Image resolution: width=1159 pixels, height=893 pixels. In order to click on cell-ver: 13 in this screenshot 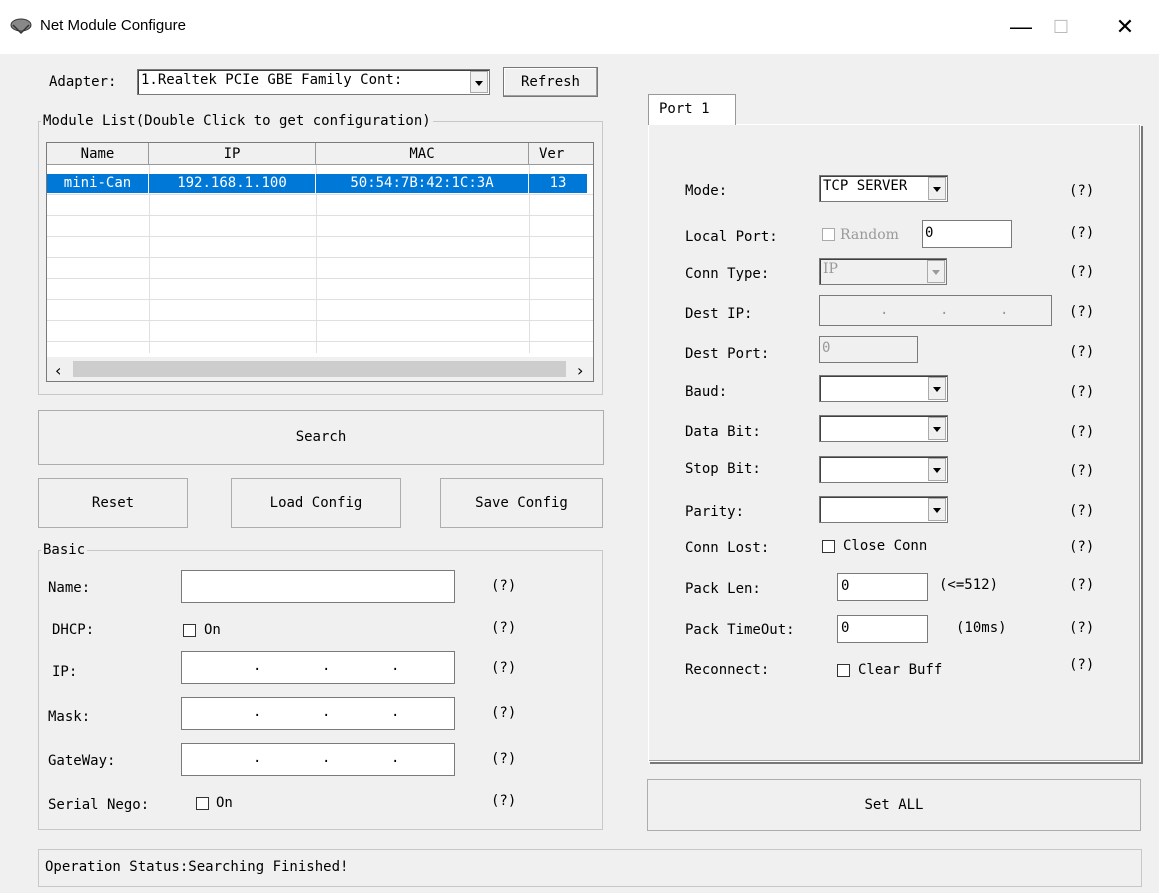, I will do `click(558, 183)`.